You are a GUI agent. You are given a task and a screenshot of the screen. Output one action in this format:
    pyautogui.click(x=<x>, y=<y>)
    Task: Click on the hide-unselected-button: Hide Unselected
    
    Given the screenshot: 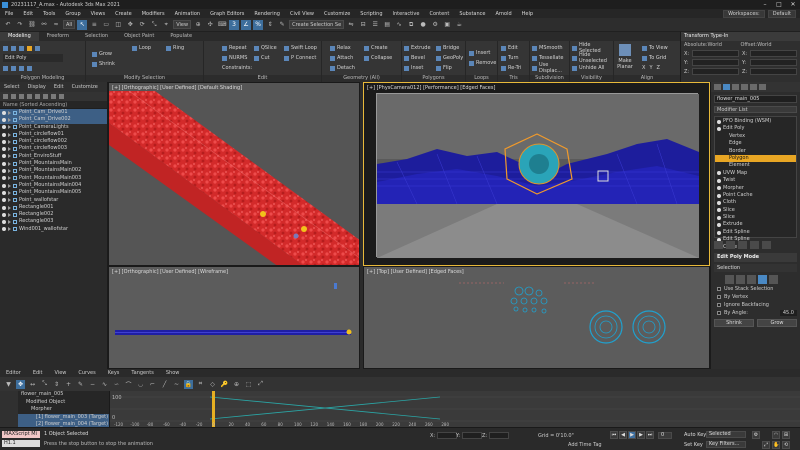 What is the action you would take?
    pyautogui.click(x=592, y=58)
    